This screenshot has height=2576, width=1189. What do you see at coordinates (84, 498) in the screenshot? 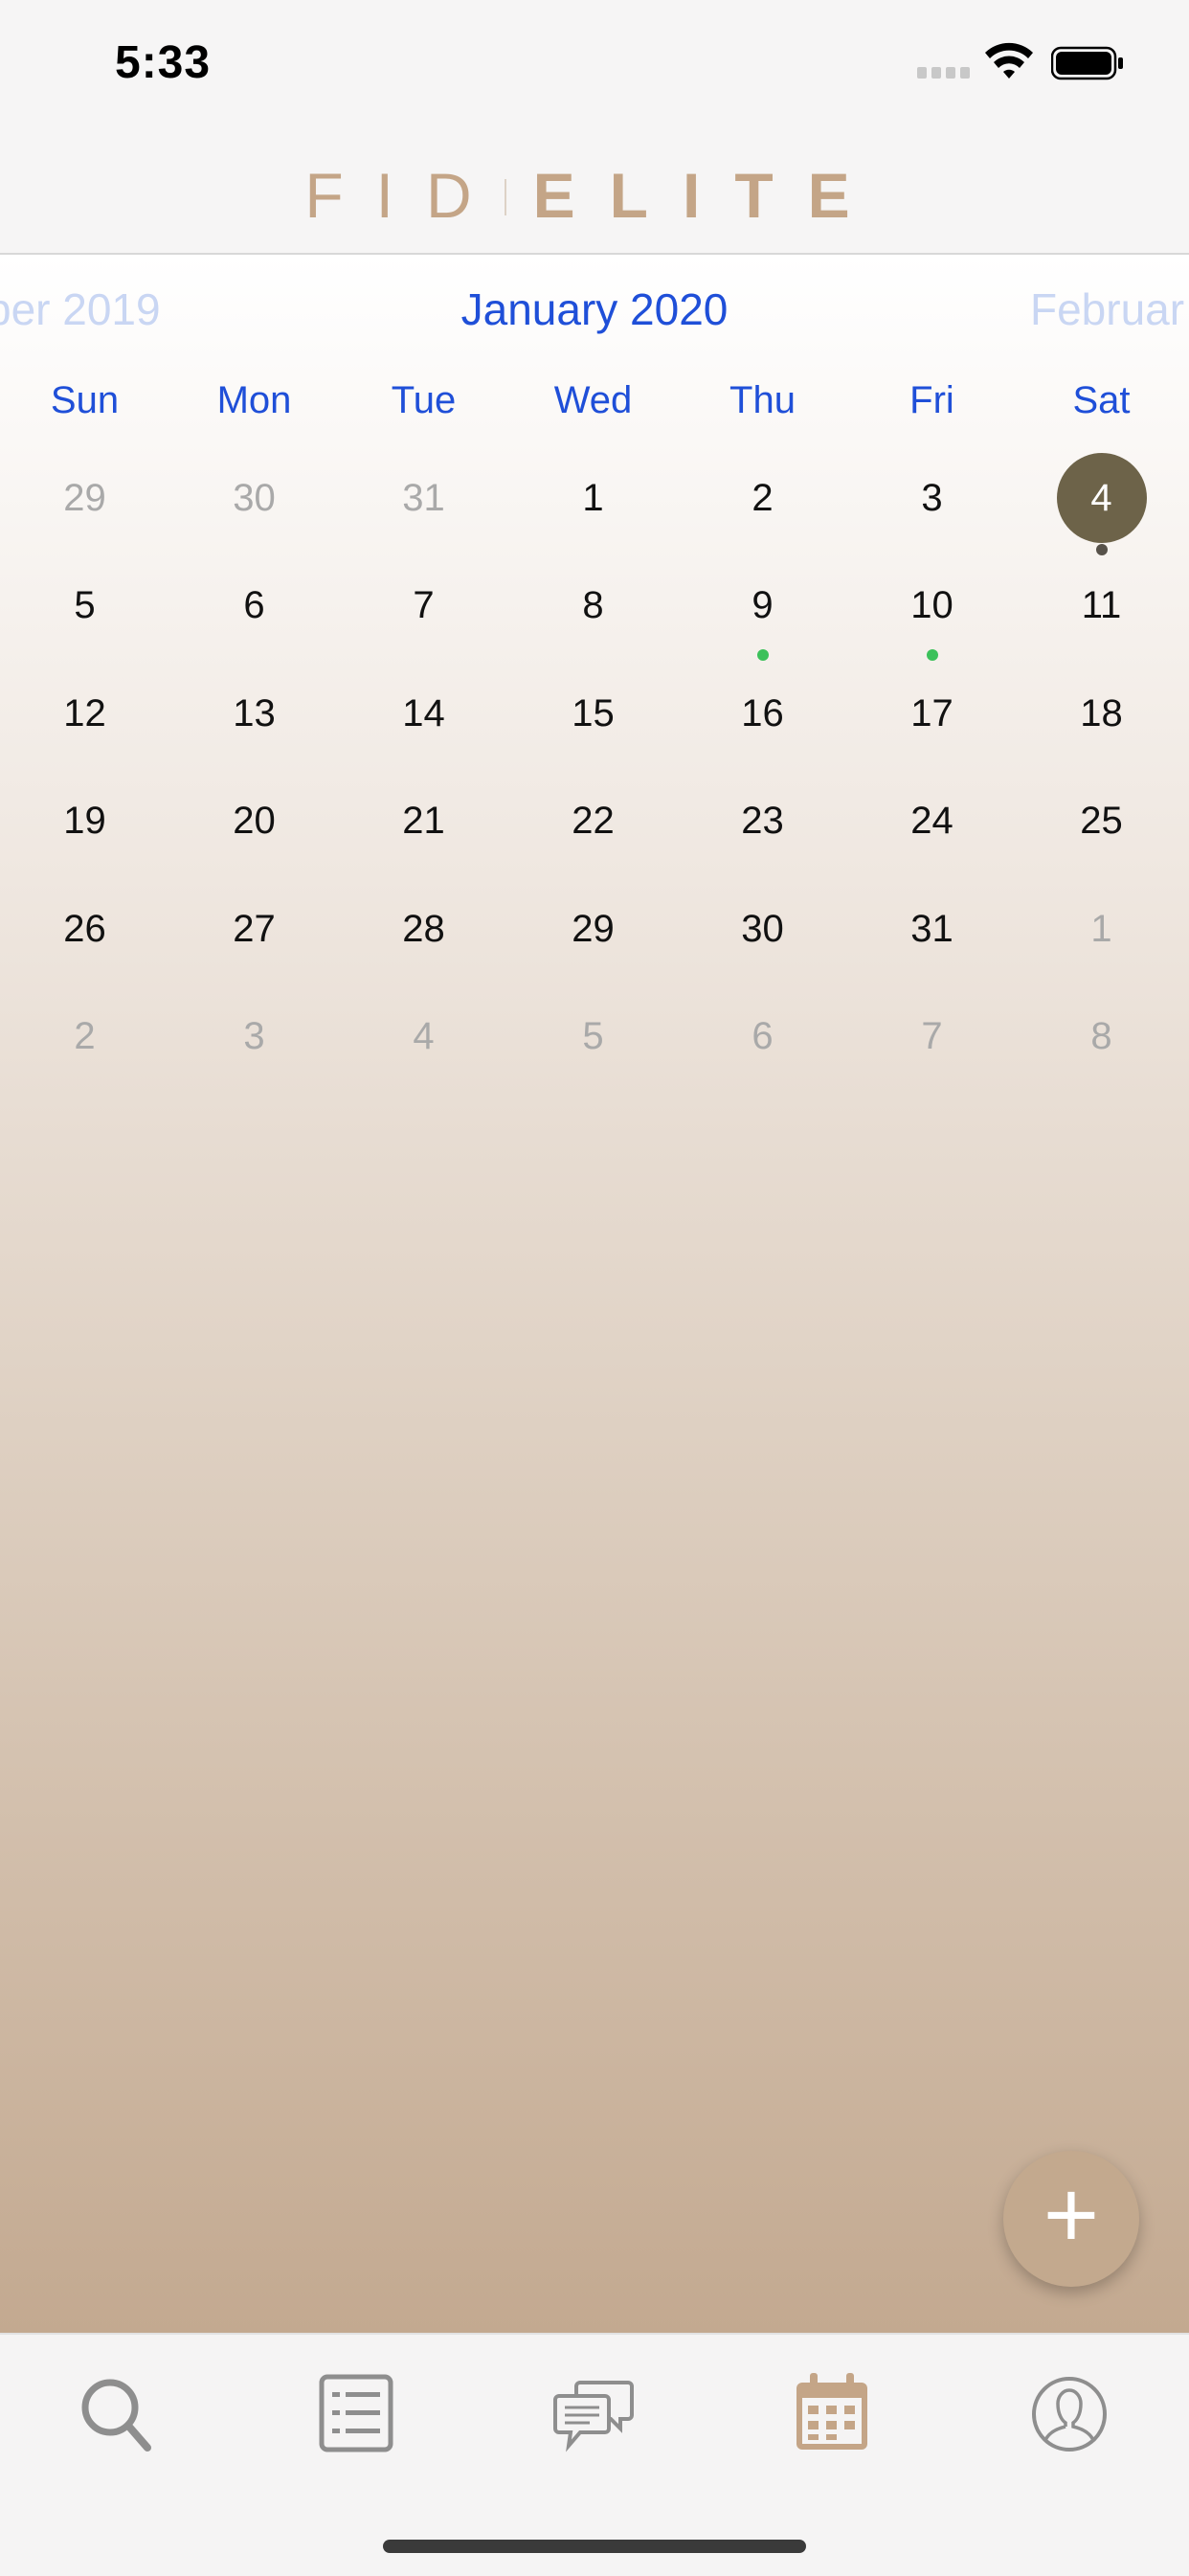
I see `day-cell-outside-month: 29` at bounding box center [84, 498].